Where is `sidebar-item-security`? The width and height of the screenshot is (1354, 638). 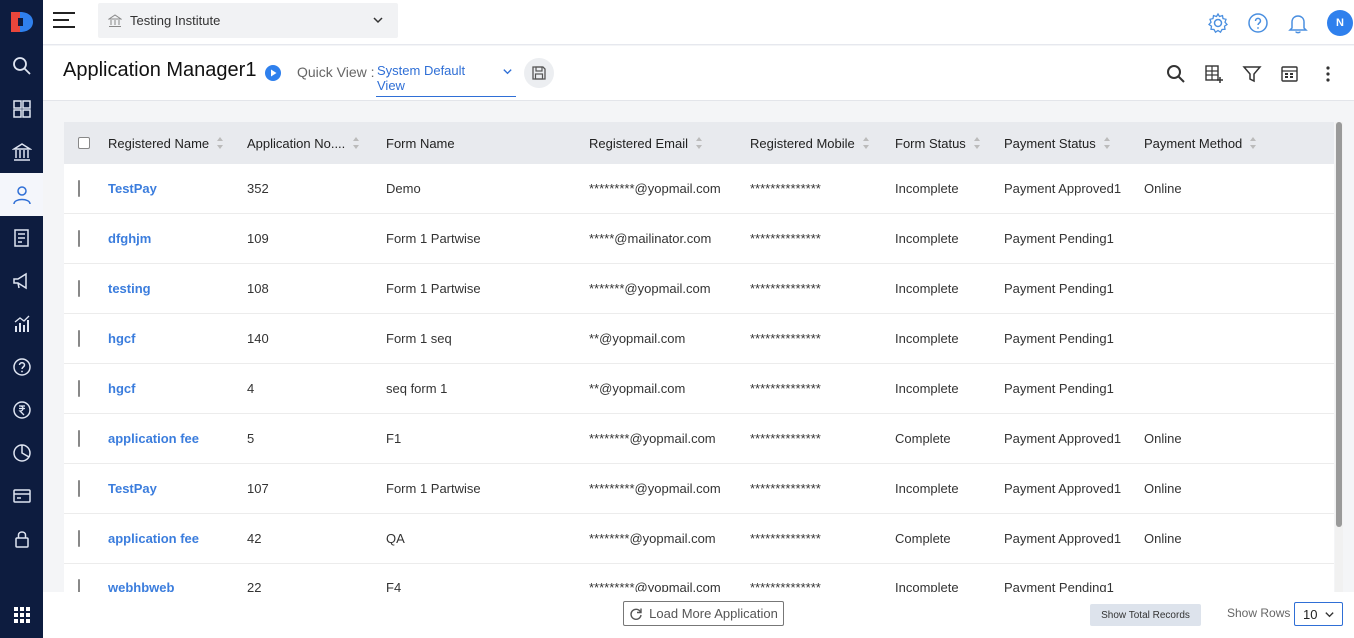 sidebar-item-security is located at coordinates (21, 538).